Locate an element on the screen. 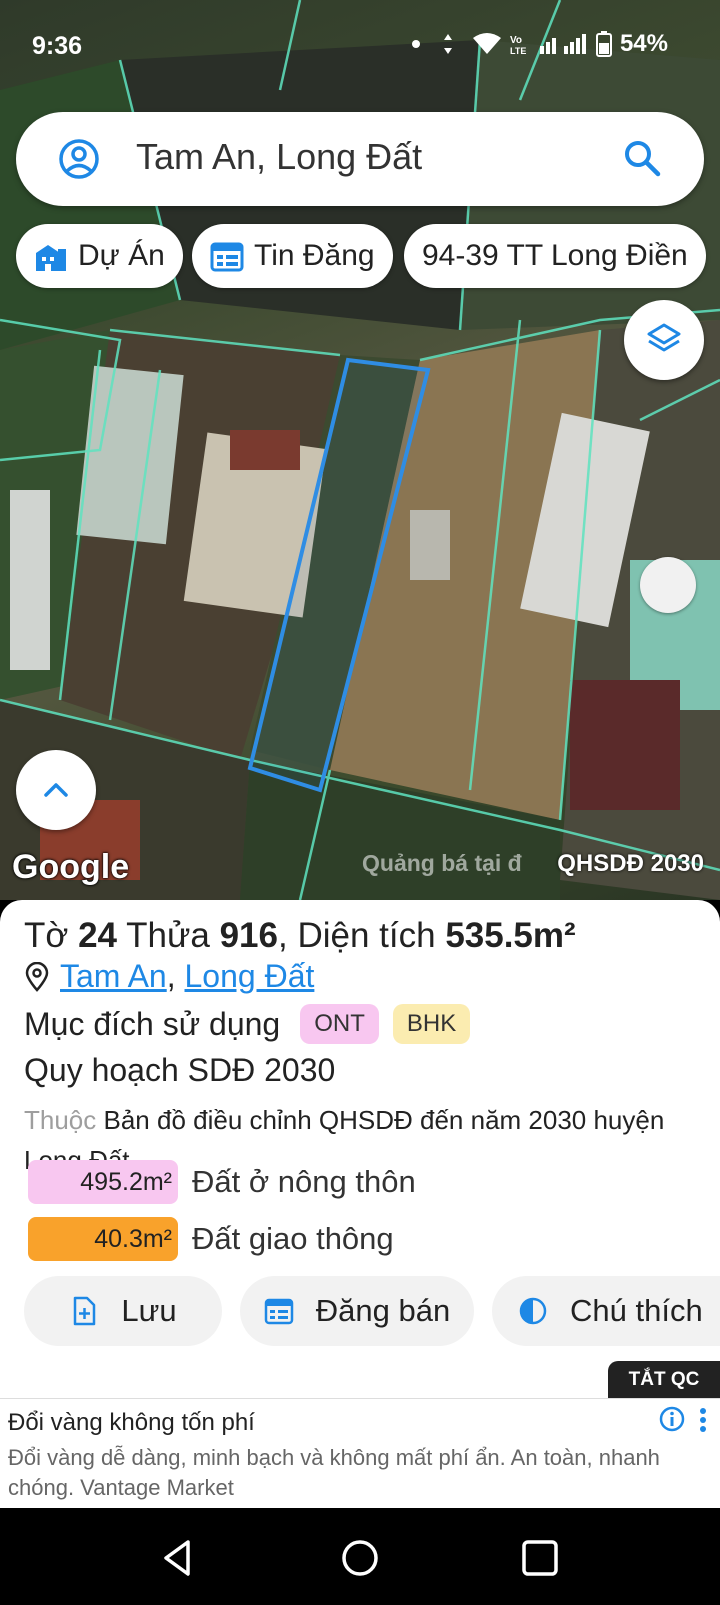  purpose-label: Mục đích sử dụng is located at coordinates (152, 1023).